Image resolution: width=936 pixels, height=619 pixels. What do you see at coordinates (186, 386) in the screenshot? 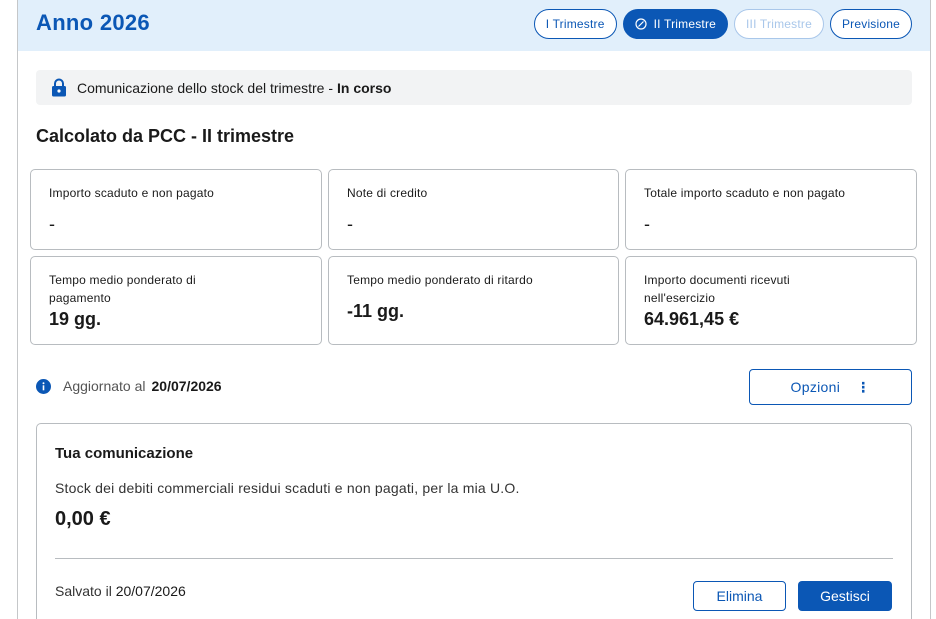
I see `updated-date: 20/07/2026` at bounding box center [186, 386].